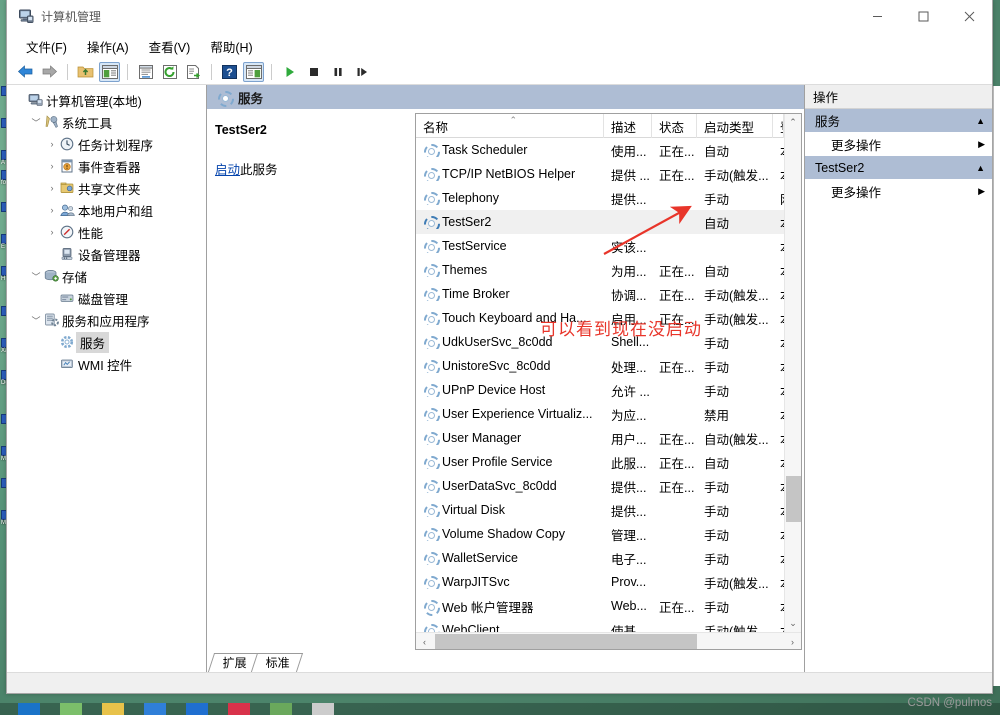 The width and height of the screenshot is (1000, 715). What do you see at coordinates (600, 246) in the screenshot?
I see `table-row: TestService 实该... 本` at bounding box center [600, 246].